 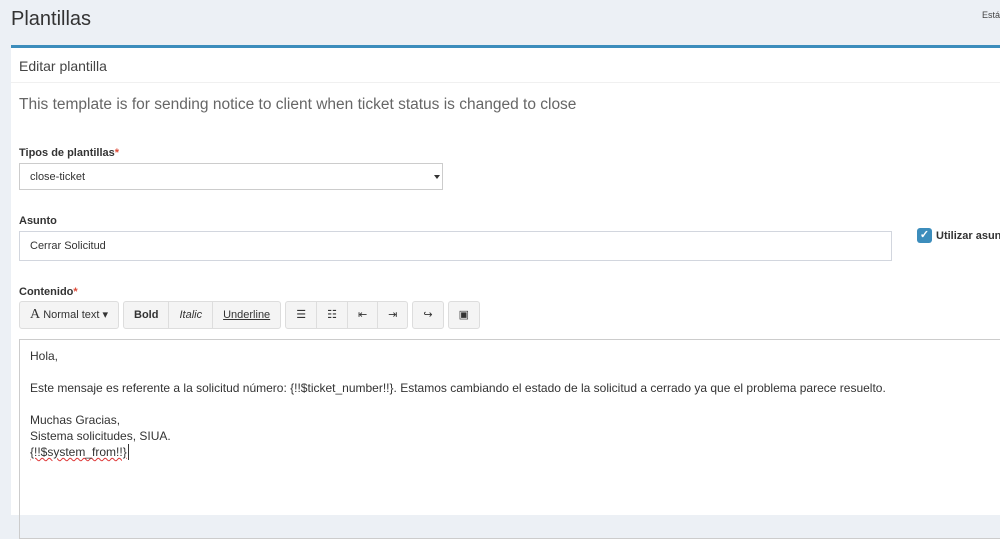 I want to click on link-share-icon: ↪, so click(x=427, y=315).